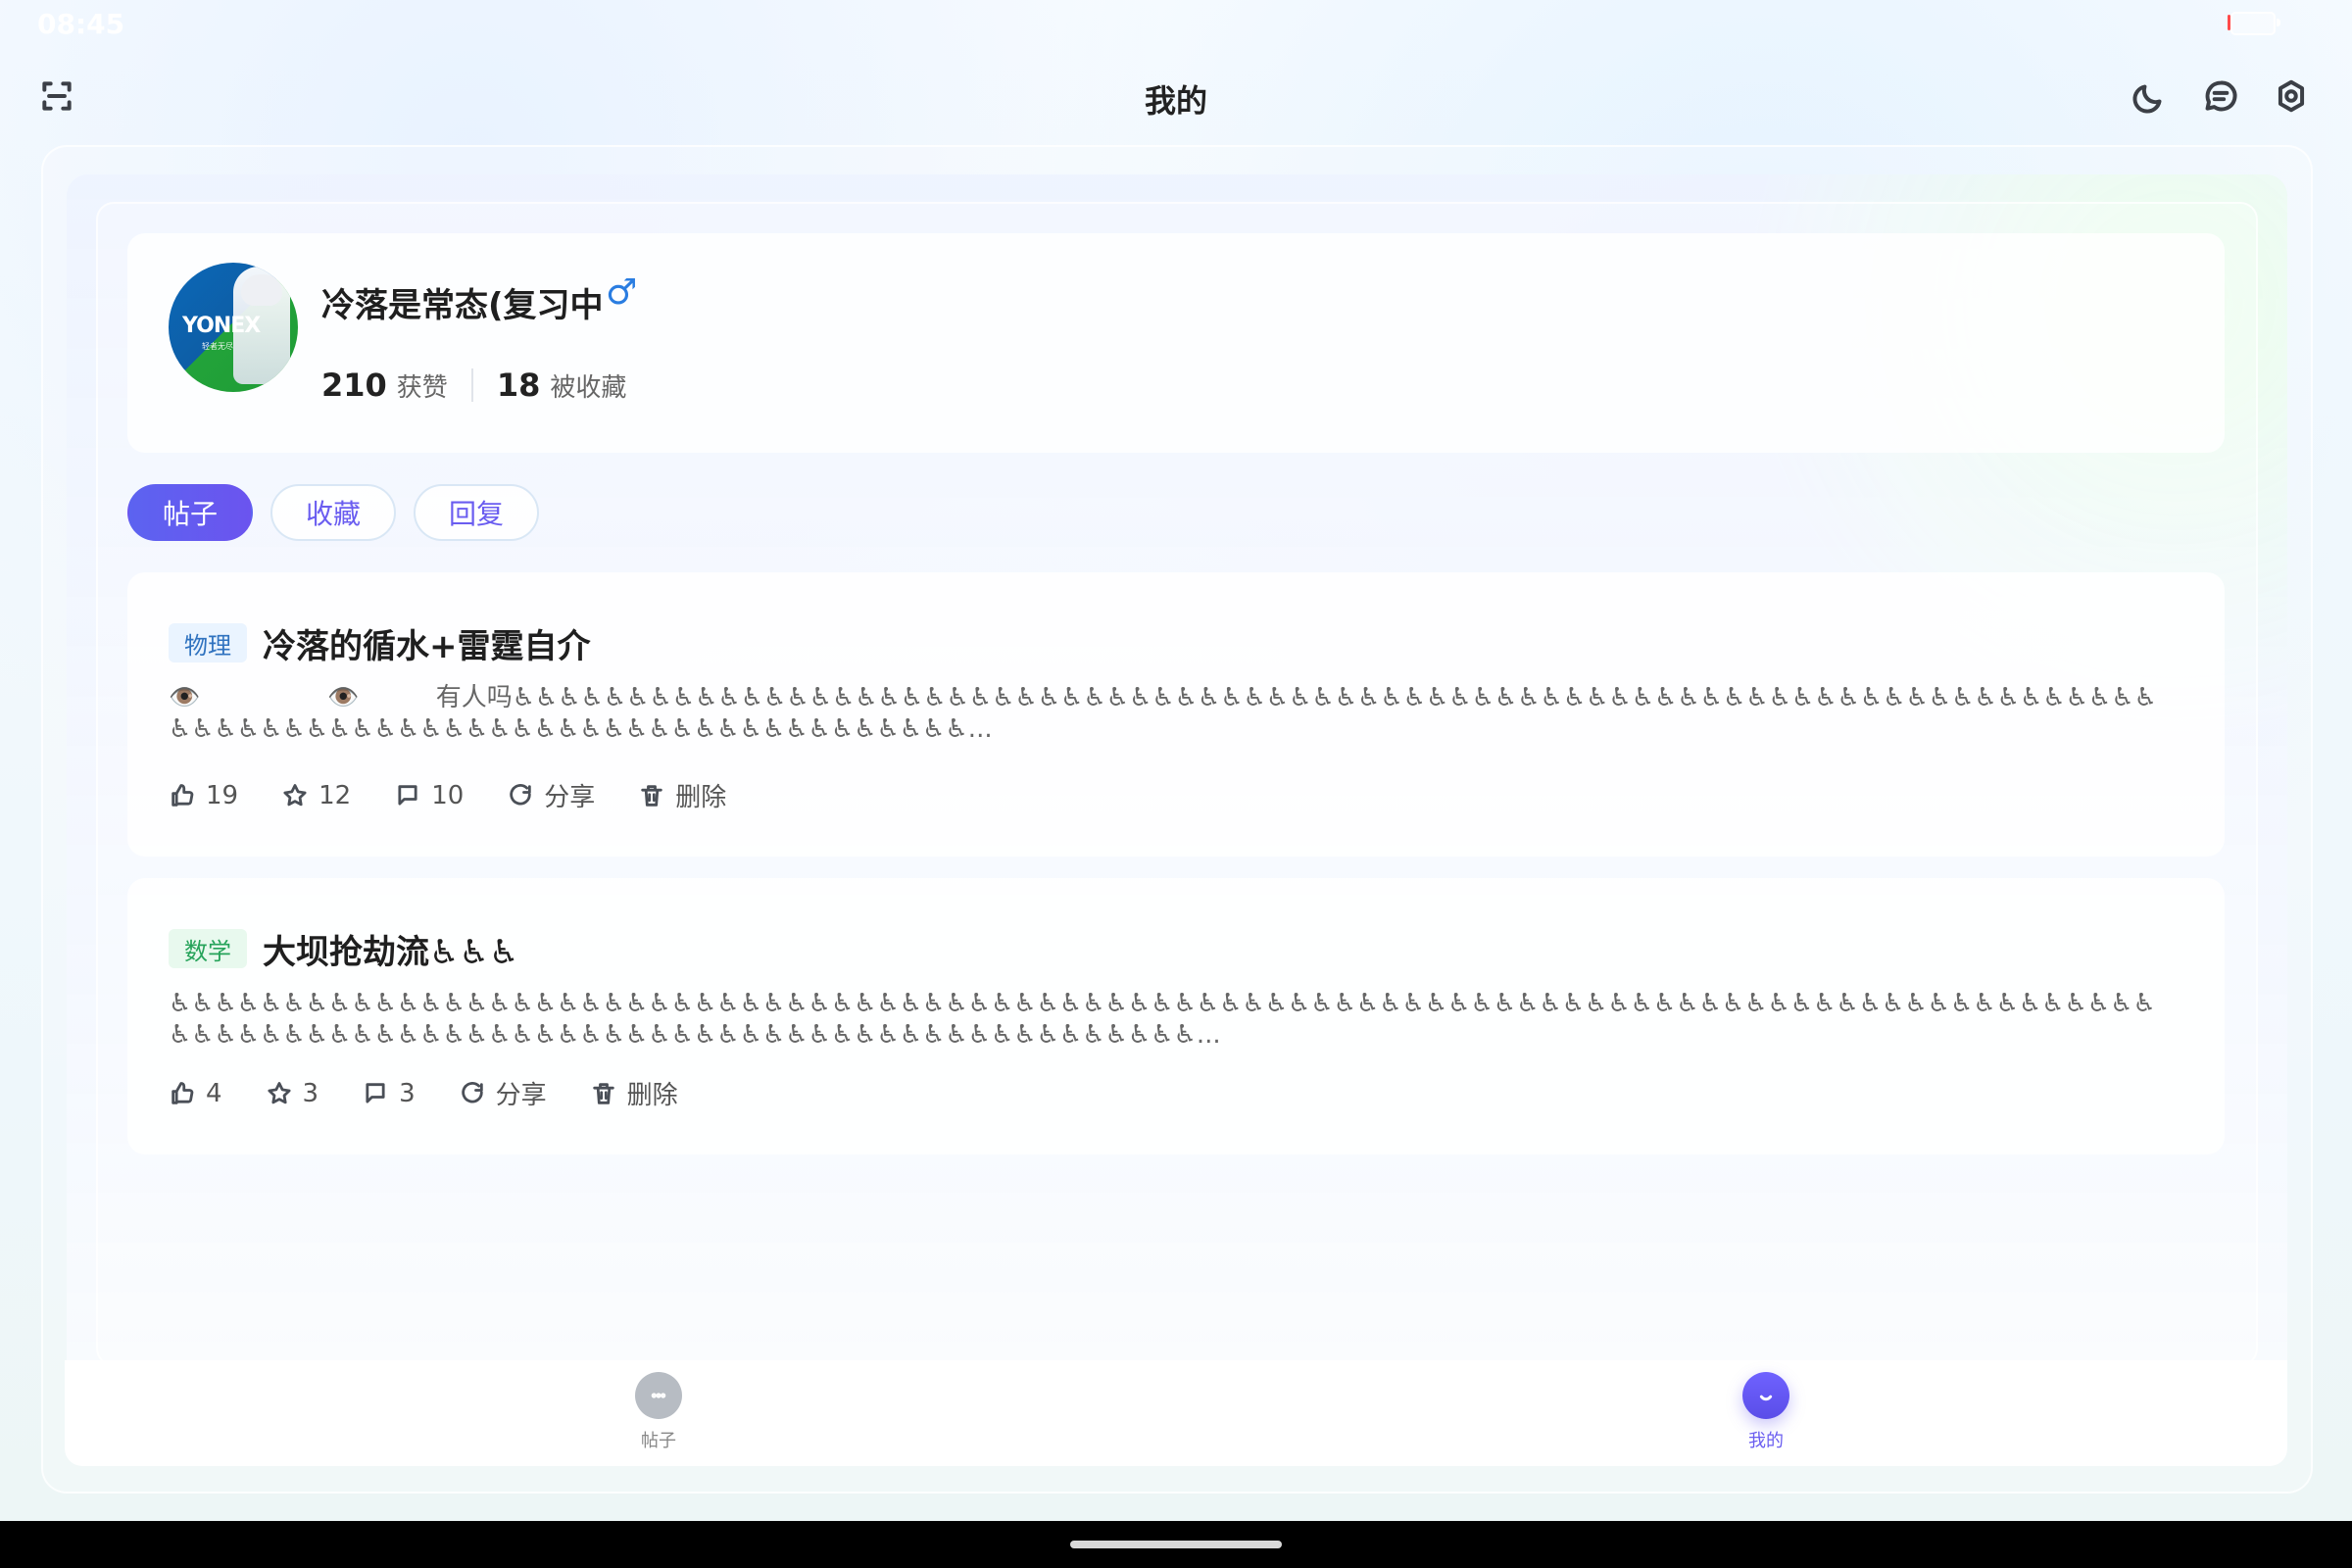 This screenshot has width=2352, height=1568. What do you see at coordinates (518, 385) in the screenshot?
I see `collected-count: 18` at bounding box center [518, 385].